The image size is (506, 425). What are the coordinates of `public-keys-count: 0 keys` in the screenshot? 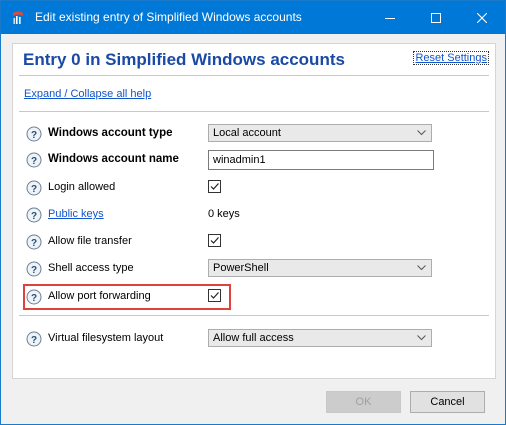 It's located at (224, 214).